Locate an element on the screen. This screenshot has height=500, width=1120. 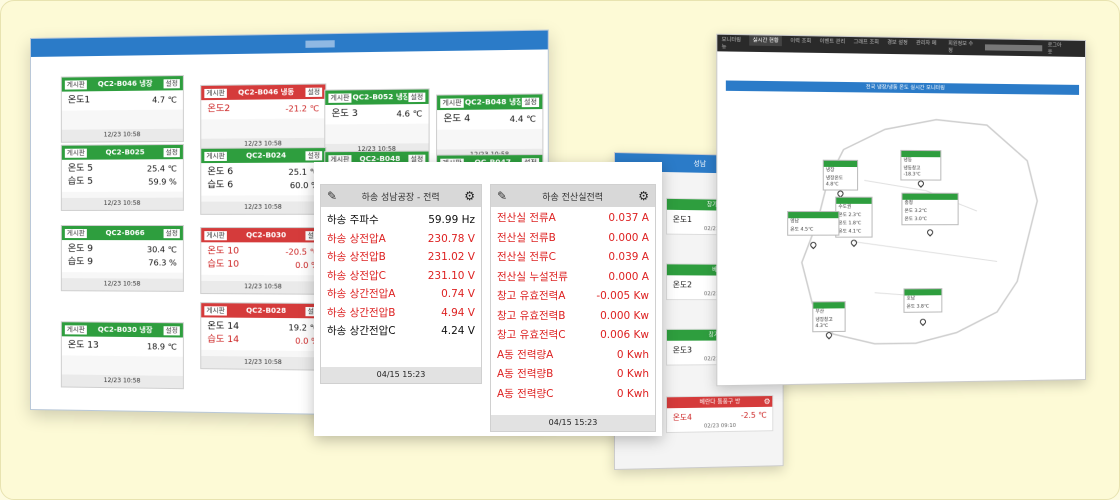
reading-label: 온도2 is located at coordinates (682, 284).